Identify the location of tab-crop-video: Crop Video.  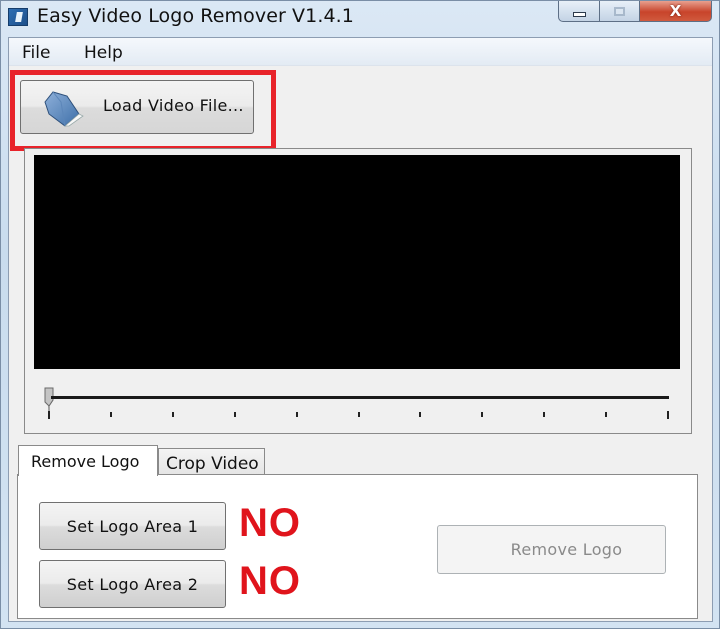
(211, 462).